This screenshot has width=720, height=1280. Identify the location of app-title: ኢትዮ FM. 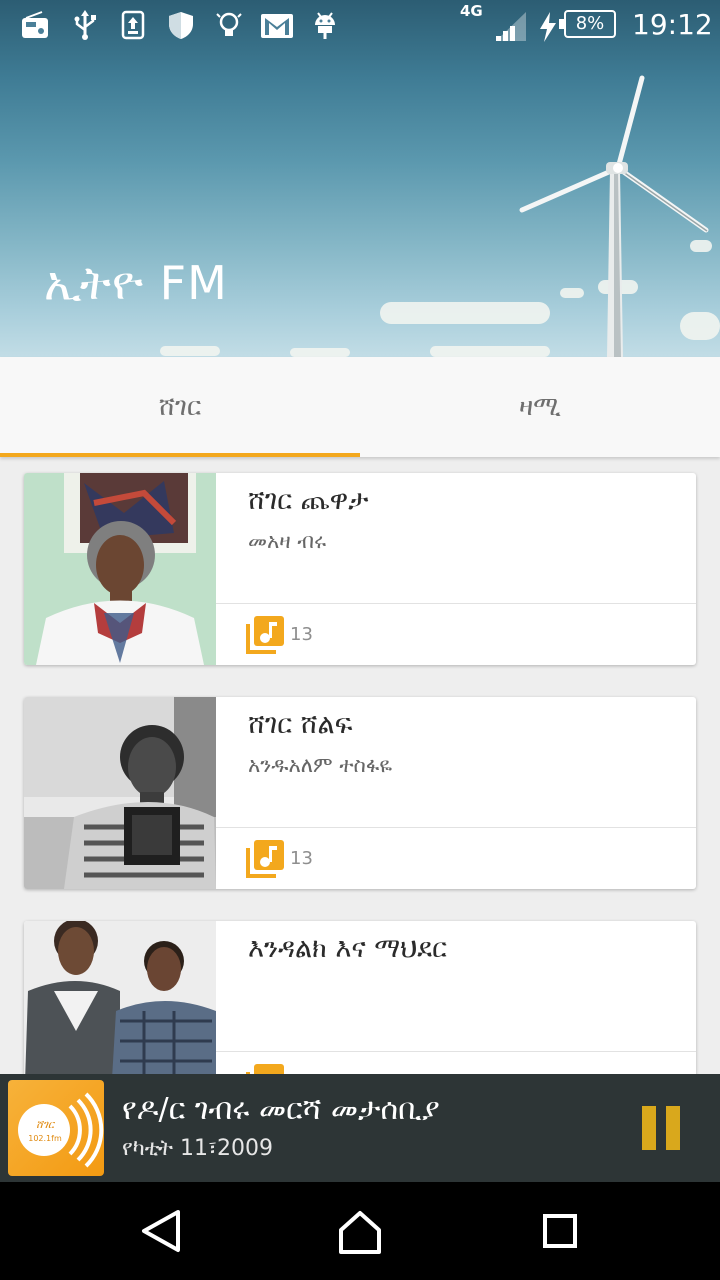
(136, 283).